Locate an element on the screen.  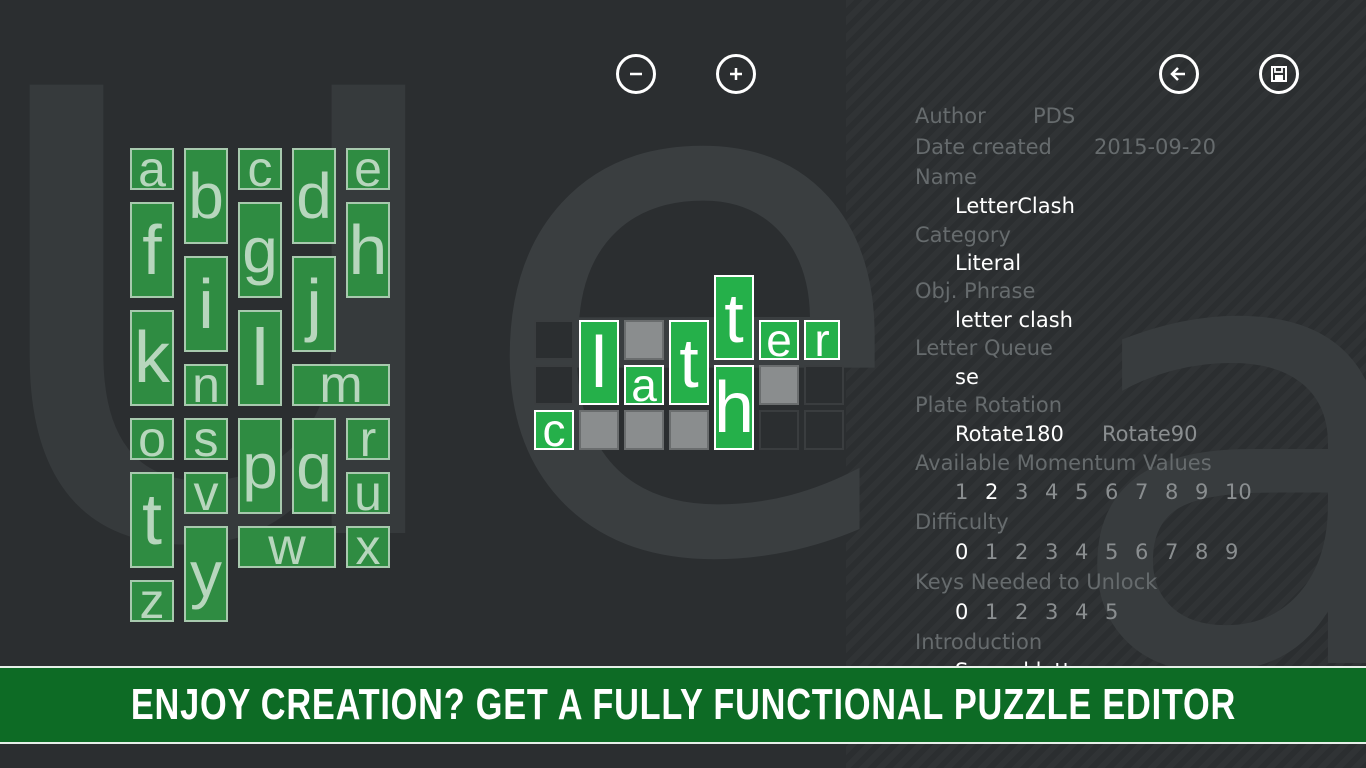
keys-option: 2 is located at coordinates (1021, 612).